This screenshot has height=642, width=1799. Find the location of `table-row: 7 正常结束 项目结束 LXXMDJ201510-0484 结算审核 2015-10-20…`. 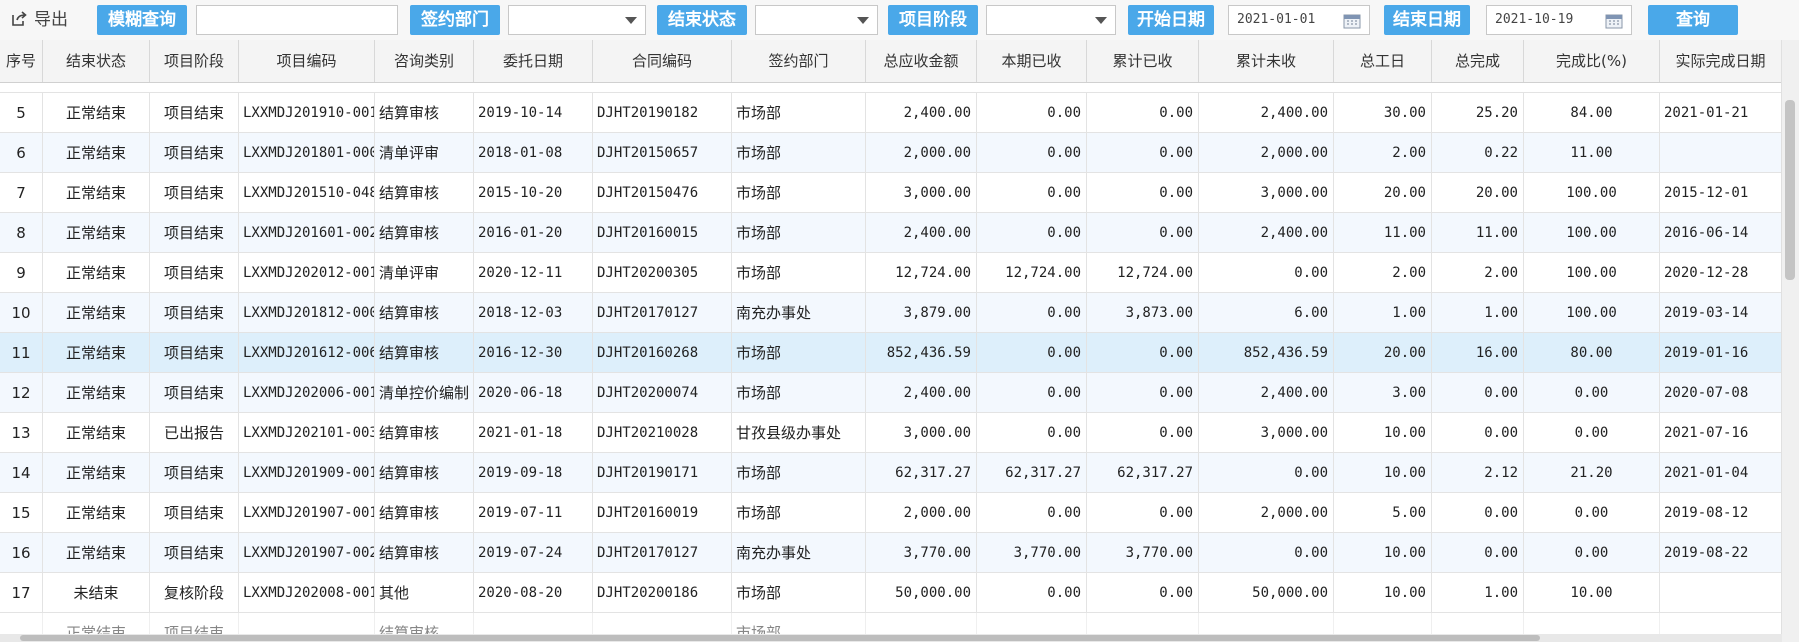

table-row: 7 正常结束 项目结束 LXXMDJ201510-0484 结算审核 2015-10-20… is located at coordinates (899, 193).